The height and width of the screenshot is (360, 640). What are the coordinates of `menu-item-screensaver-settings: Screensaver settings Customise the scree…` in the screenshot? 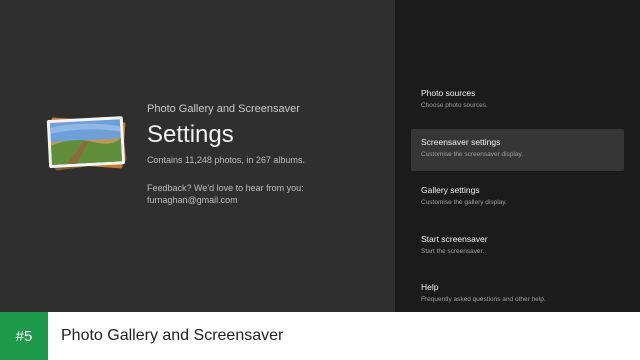 It's located at (517, 149).